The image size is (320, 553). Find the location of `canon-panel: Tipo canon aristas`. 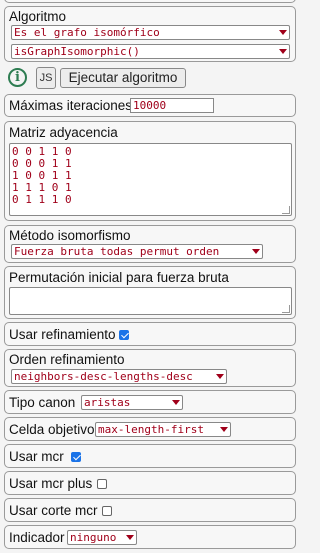

canon-panel: Tipo canon aristas is located at coordinates (150, 402).